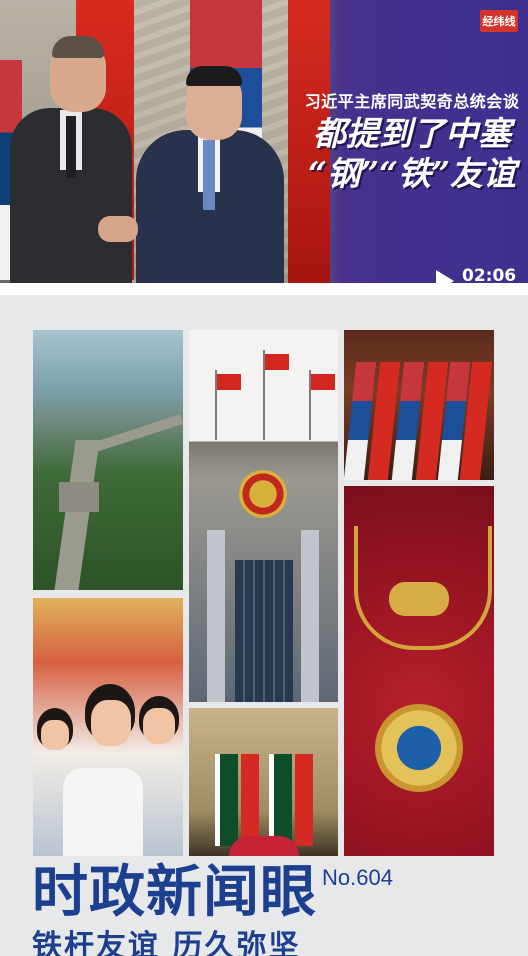 This screenshot has width=528, height=956. Describe the element at coordinates (412, 101) in the screenshot. I see `video-subtitle: 习近平主席同武契奇总统会谈` at that location.